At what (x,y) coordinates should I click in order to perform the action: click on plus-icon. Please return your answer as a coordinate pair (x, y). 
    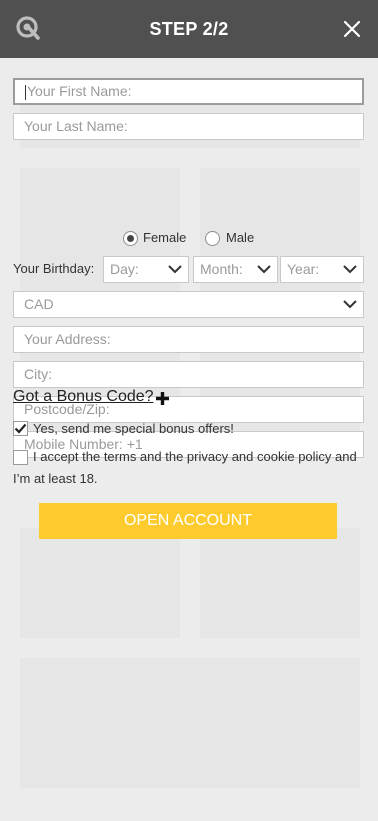
    Looking at the image, I should click on (162, 398).